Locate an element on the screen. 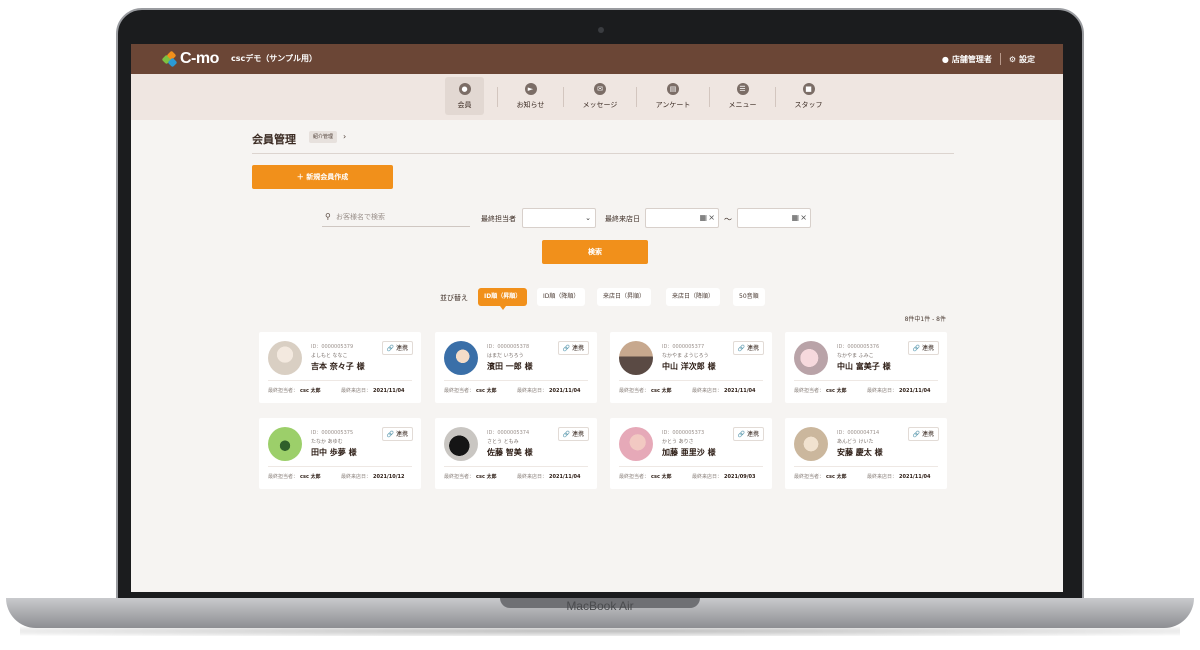  device-label: MacBook Air is located at coordinates (600, 606).